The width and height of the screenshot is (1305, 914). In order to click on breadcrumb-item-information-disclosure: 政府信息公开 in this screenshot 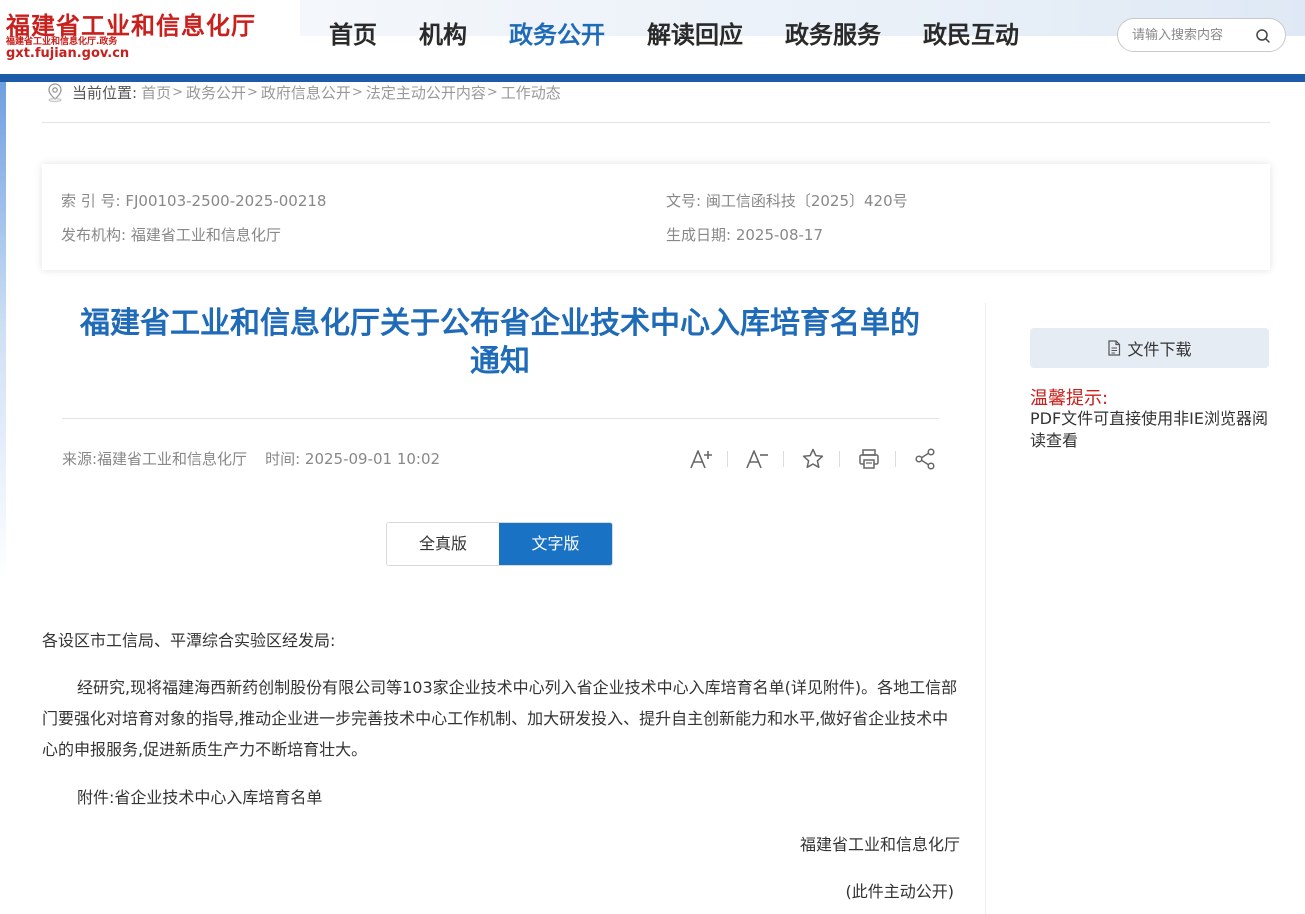, I will do `click(306, 92)`.